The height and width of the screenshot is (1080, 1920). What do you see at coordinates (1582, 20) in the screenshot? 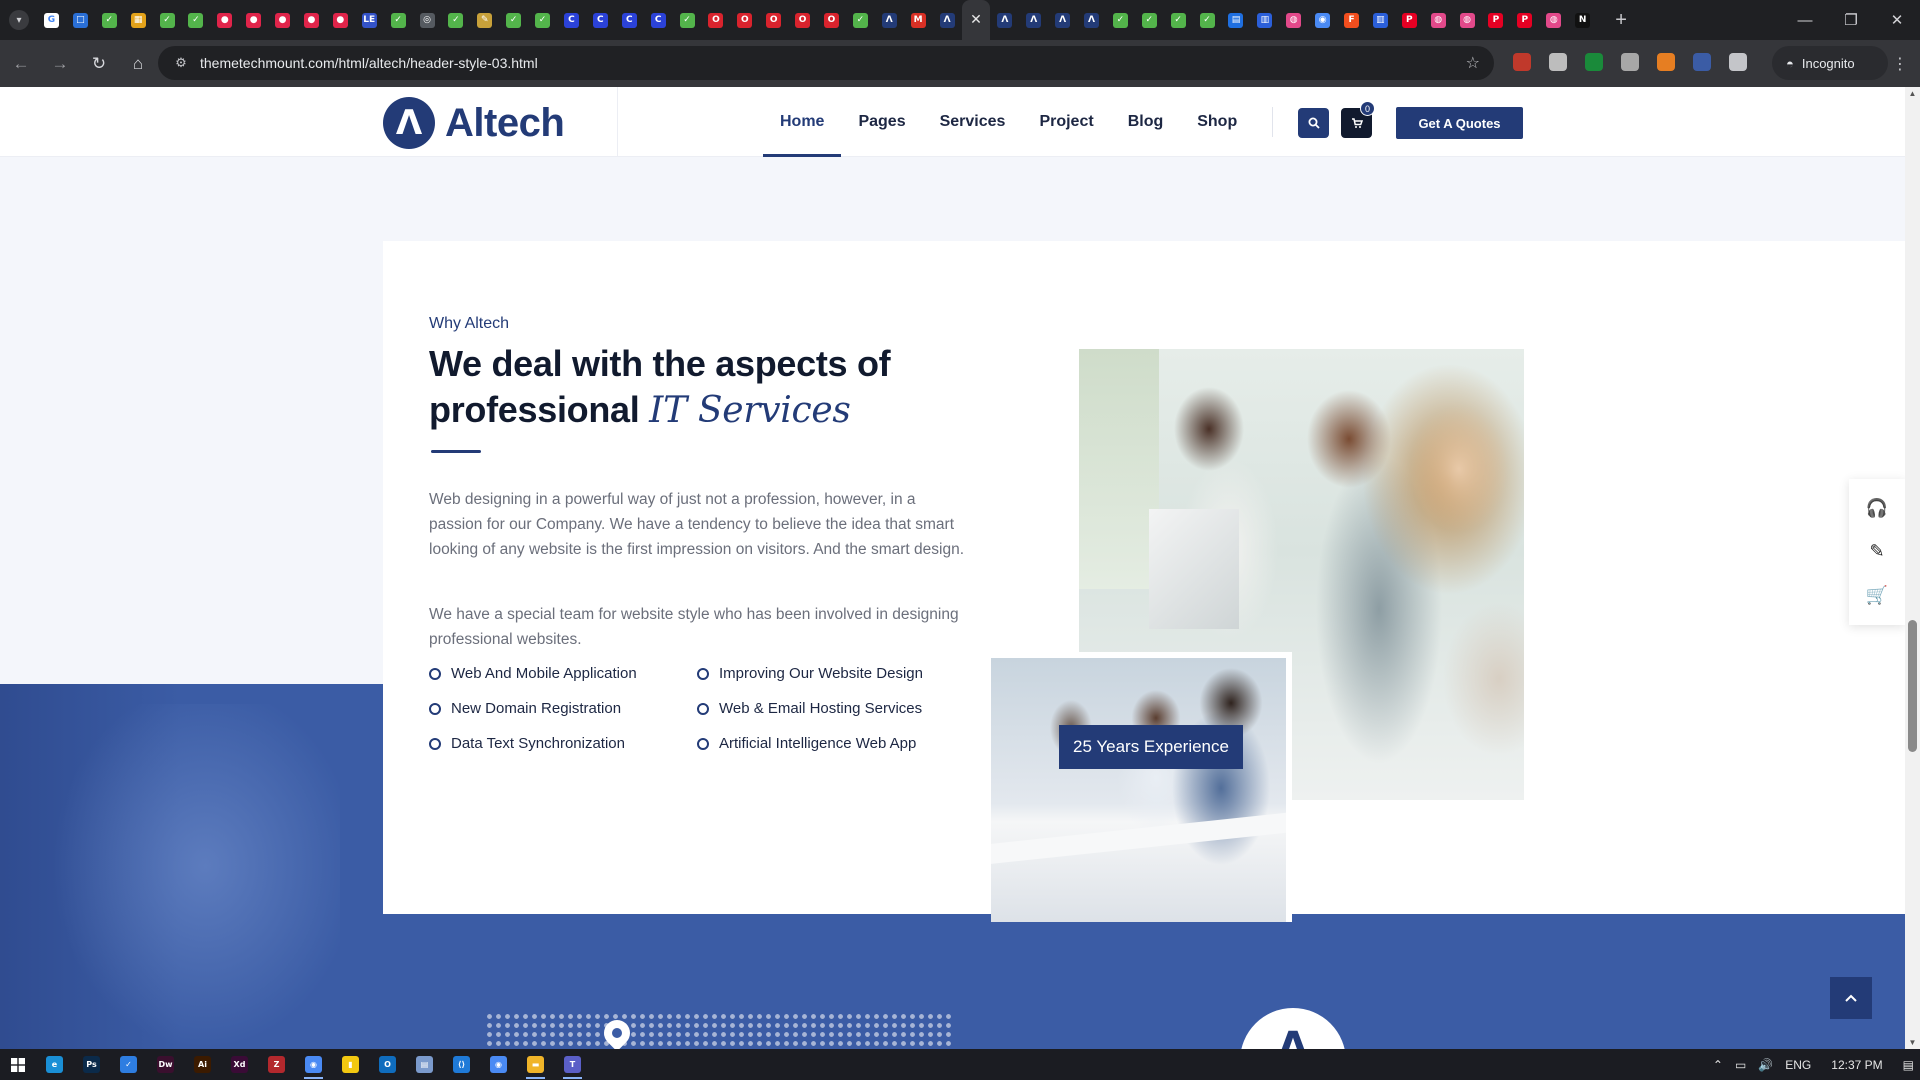
I see `browser-tab: N` at bounding box center [1582, 20].